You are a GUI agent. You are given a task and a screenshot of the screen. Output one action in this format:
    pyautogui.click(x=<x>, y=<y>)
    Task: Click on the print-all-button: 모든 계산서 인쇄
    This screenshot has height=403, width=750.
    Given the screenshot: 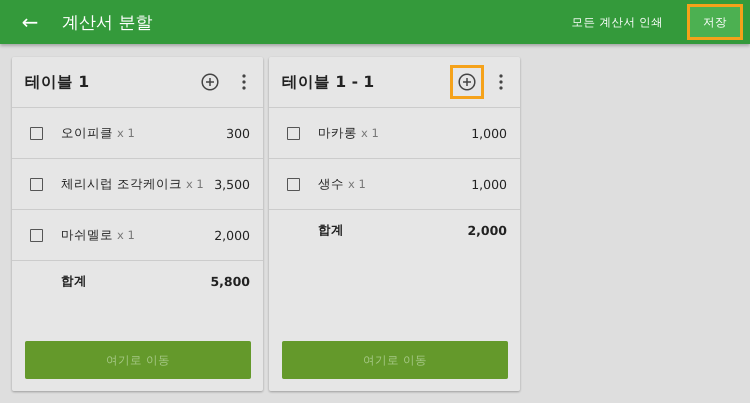 What is the action you would take?
    pyautogui.click(x=617, y=22)
    